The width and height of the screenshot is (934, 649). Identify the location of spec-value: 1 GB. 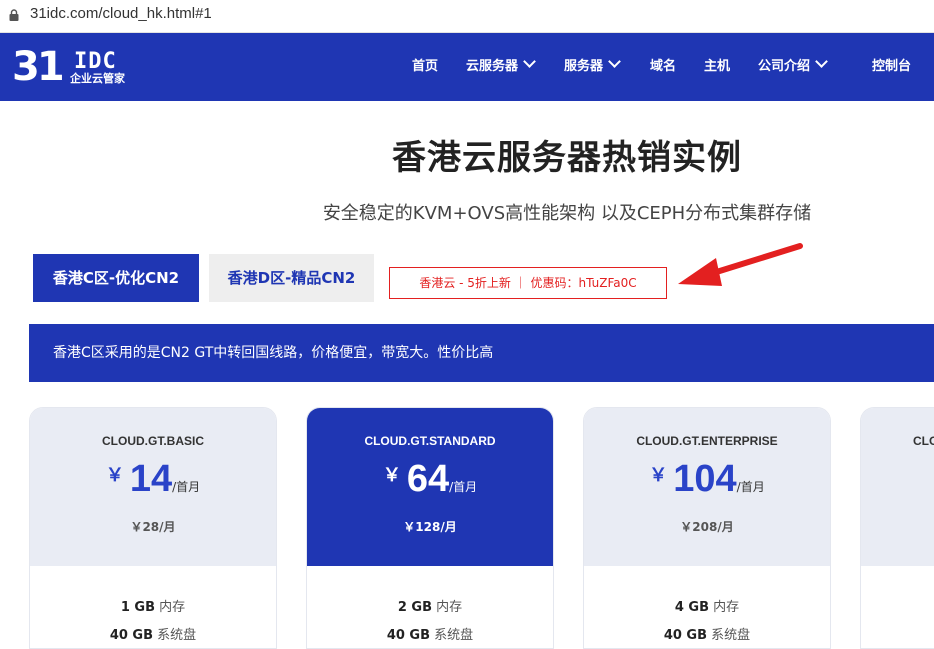
(137, 607).